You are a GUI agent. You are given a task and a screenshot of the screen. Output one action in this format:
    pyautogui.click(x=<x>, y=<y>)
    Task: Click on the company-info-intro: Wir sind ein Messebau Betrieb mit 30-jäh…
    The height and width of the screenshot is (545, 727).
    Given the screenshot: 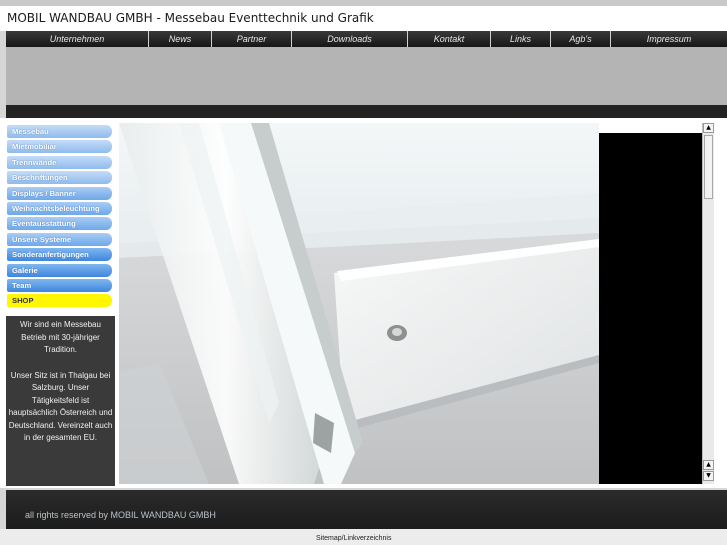 What is the action you would take?
    pyautogui.click(x=60, y=337)
    